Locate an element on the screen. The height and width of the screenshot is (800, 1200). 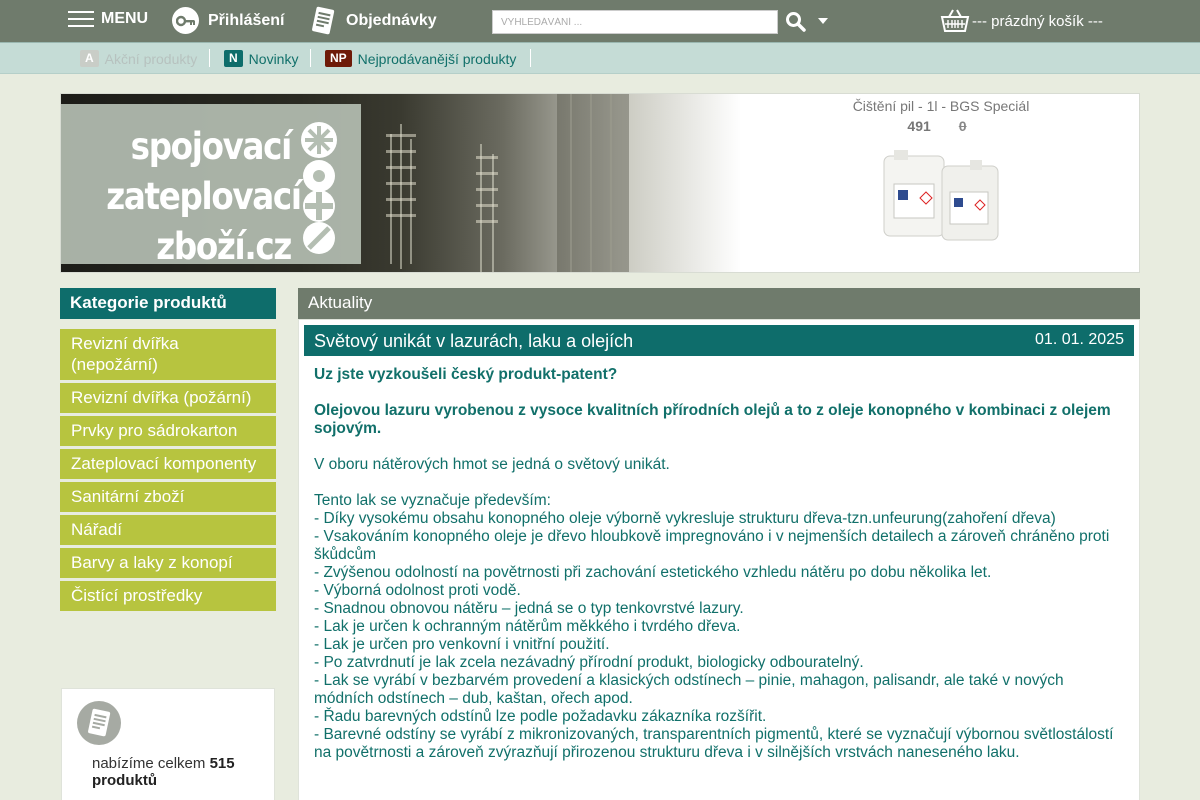
search-button is located at coordinates (796, 22).